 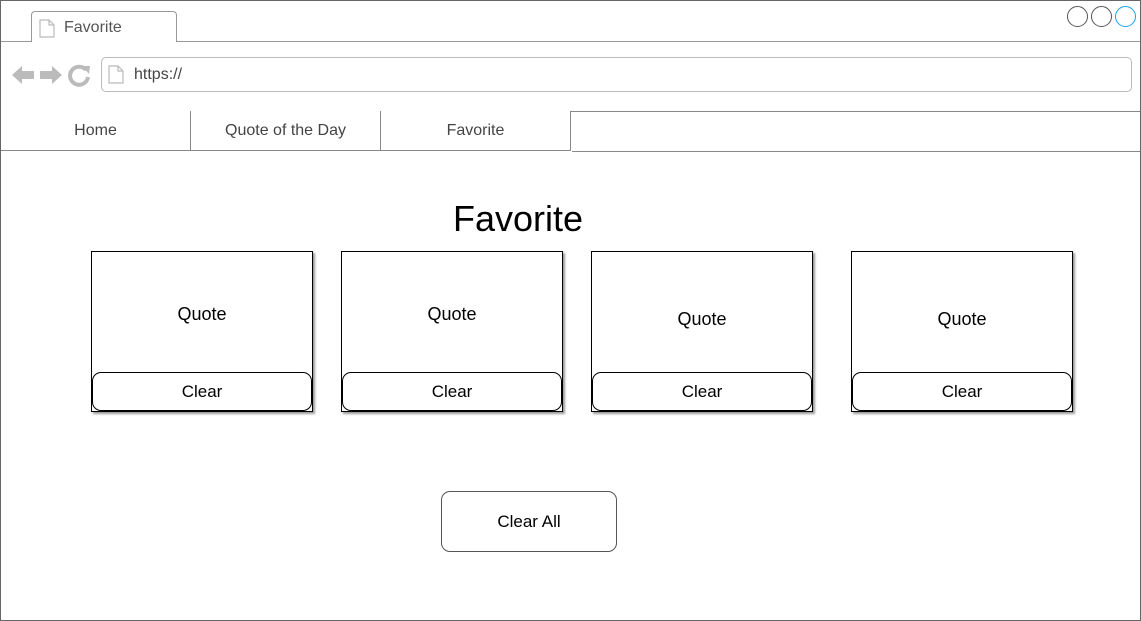 I want to click on close-button, so click(x=1125, y=16).